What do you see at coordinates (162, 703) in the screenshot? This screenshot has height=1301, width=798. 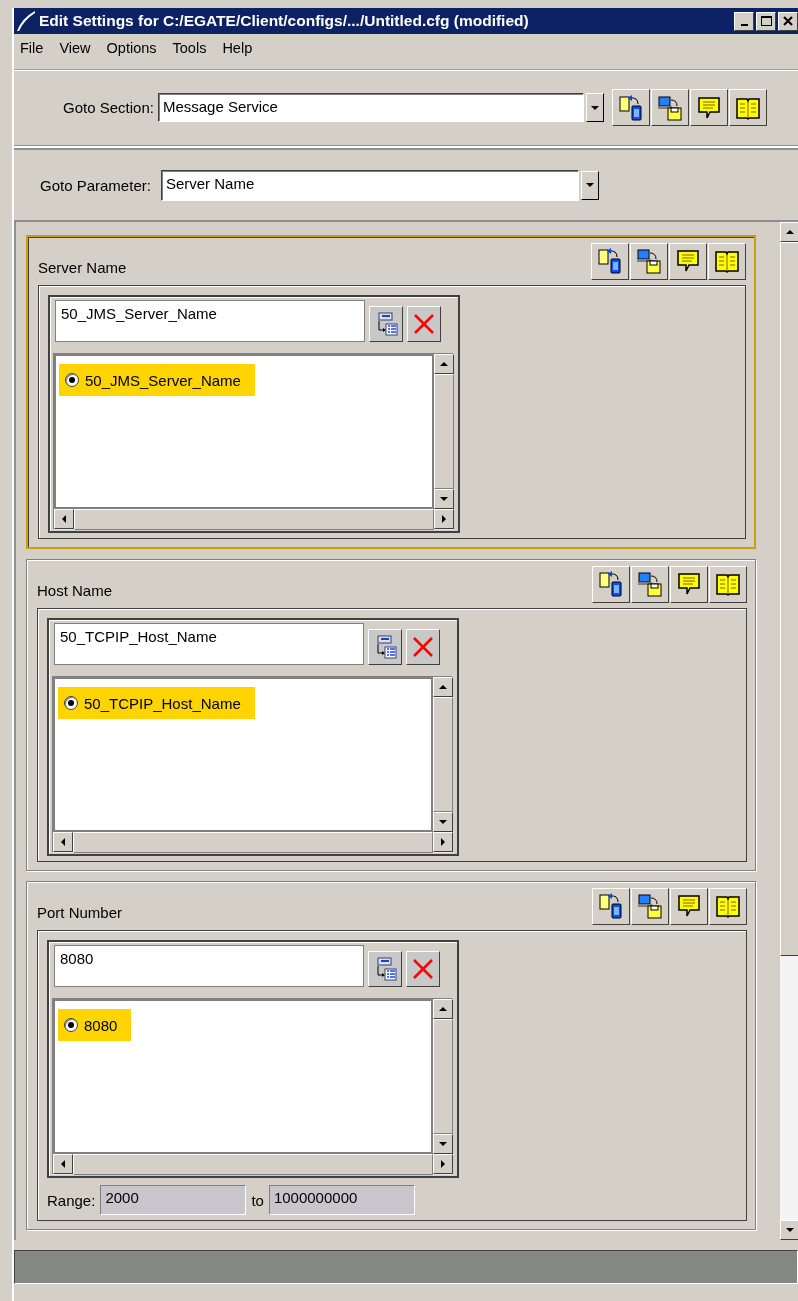 I see `option-label: 50_TCPIP_Host_Name` at bounding box center [162, 703].